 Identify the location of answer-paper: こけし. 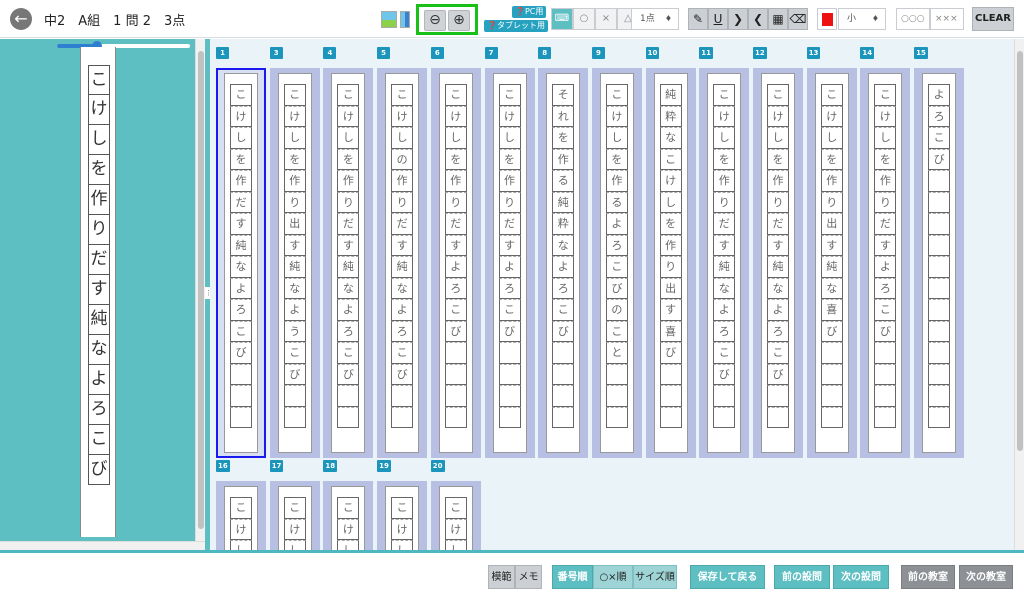
(348, 518).